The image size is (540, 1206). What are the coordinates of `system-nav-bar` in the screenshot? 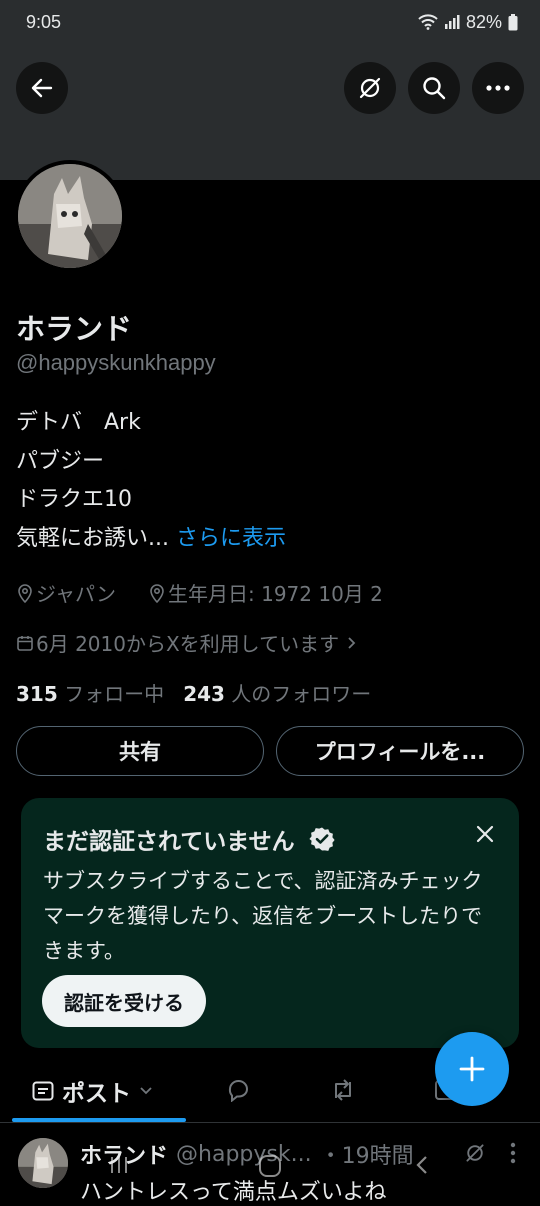 It's located at (270, 1165).